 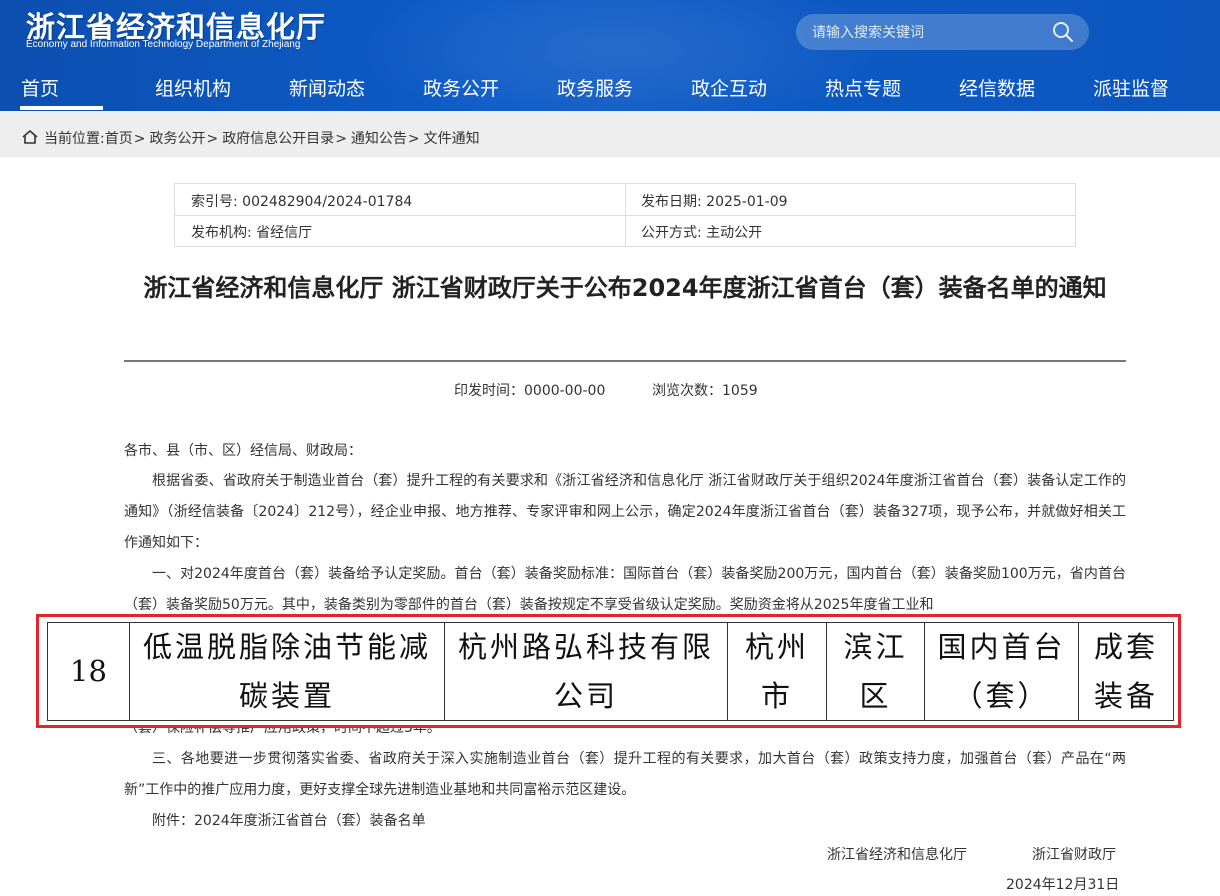 What do you see at coordinates (702, 233) in the screenshot?
I see `info-disclosure-method: 公开方式: 主动公开` at bounding box center [702, 233].